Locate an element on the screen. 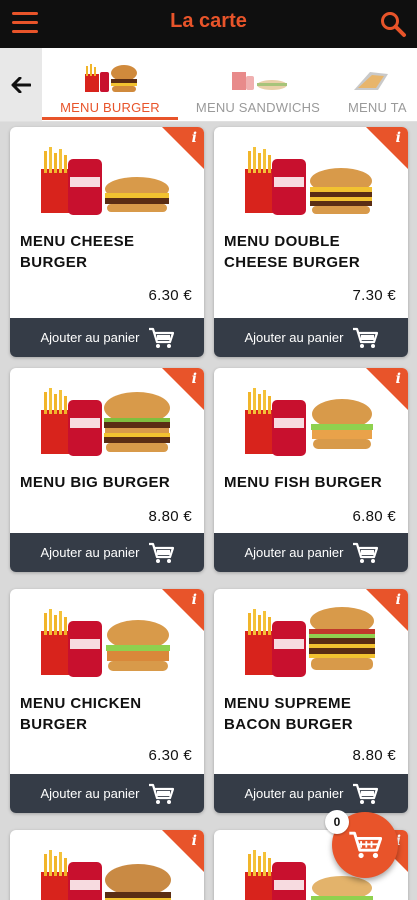 This screenshot has width=417, height=900. product-name-line: CHEESE BURGER is located at coordinates (292, 262).